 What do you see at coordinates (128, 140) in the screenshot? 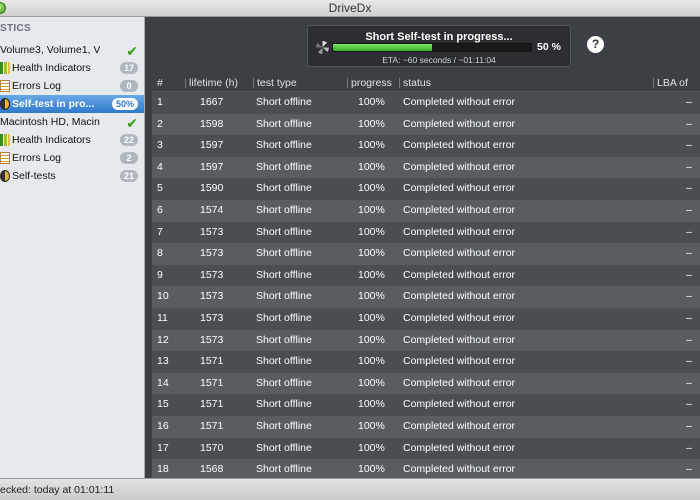
I see `count-badge: 22` at bounding box center [128, 140].